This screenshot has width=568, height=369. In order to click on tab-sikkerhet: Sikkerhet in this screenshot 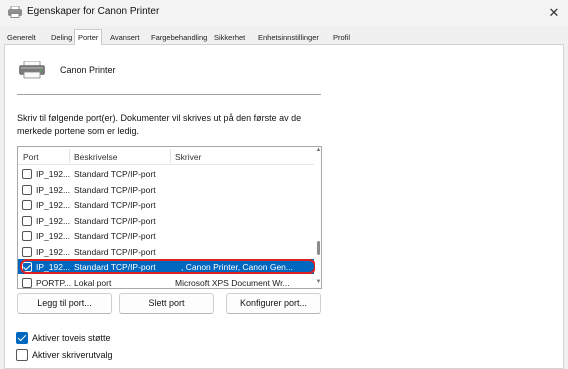, I will do `click(229, 37)`.